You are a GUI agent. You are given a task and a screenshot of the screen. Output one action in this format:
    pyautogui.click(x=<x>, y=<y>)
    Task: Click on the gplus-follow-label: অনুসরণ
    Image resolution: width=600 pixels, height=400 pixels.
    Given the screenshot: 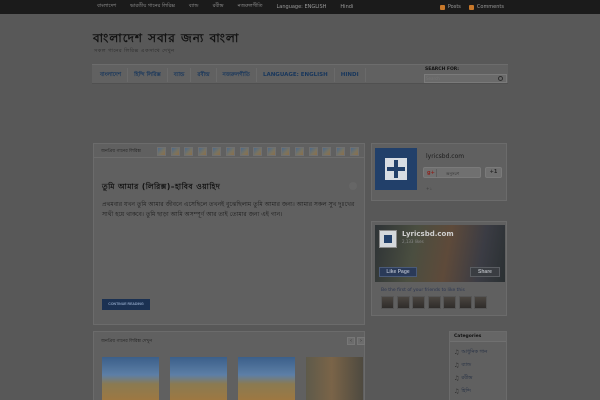 What is the action you would take?
    pyautogui.click(x=453, y=173)
    